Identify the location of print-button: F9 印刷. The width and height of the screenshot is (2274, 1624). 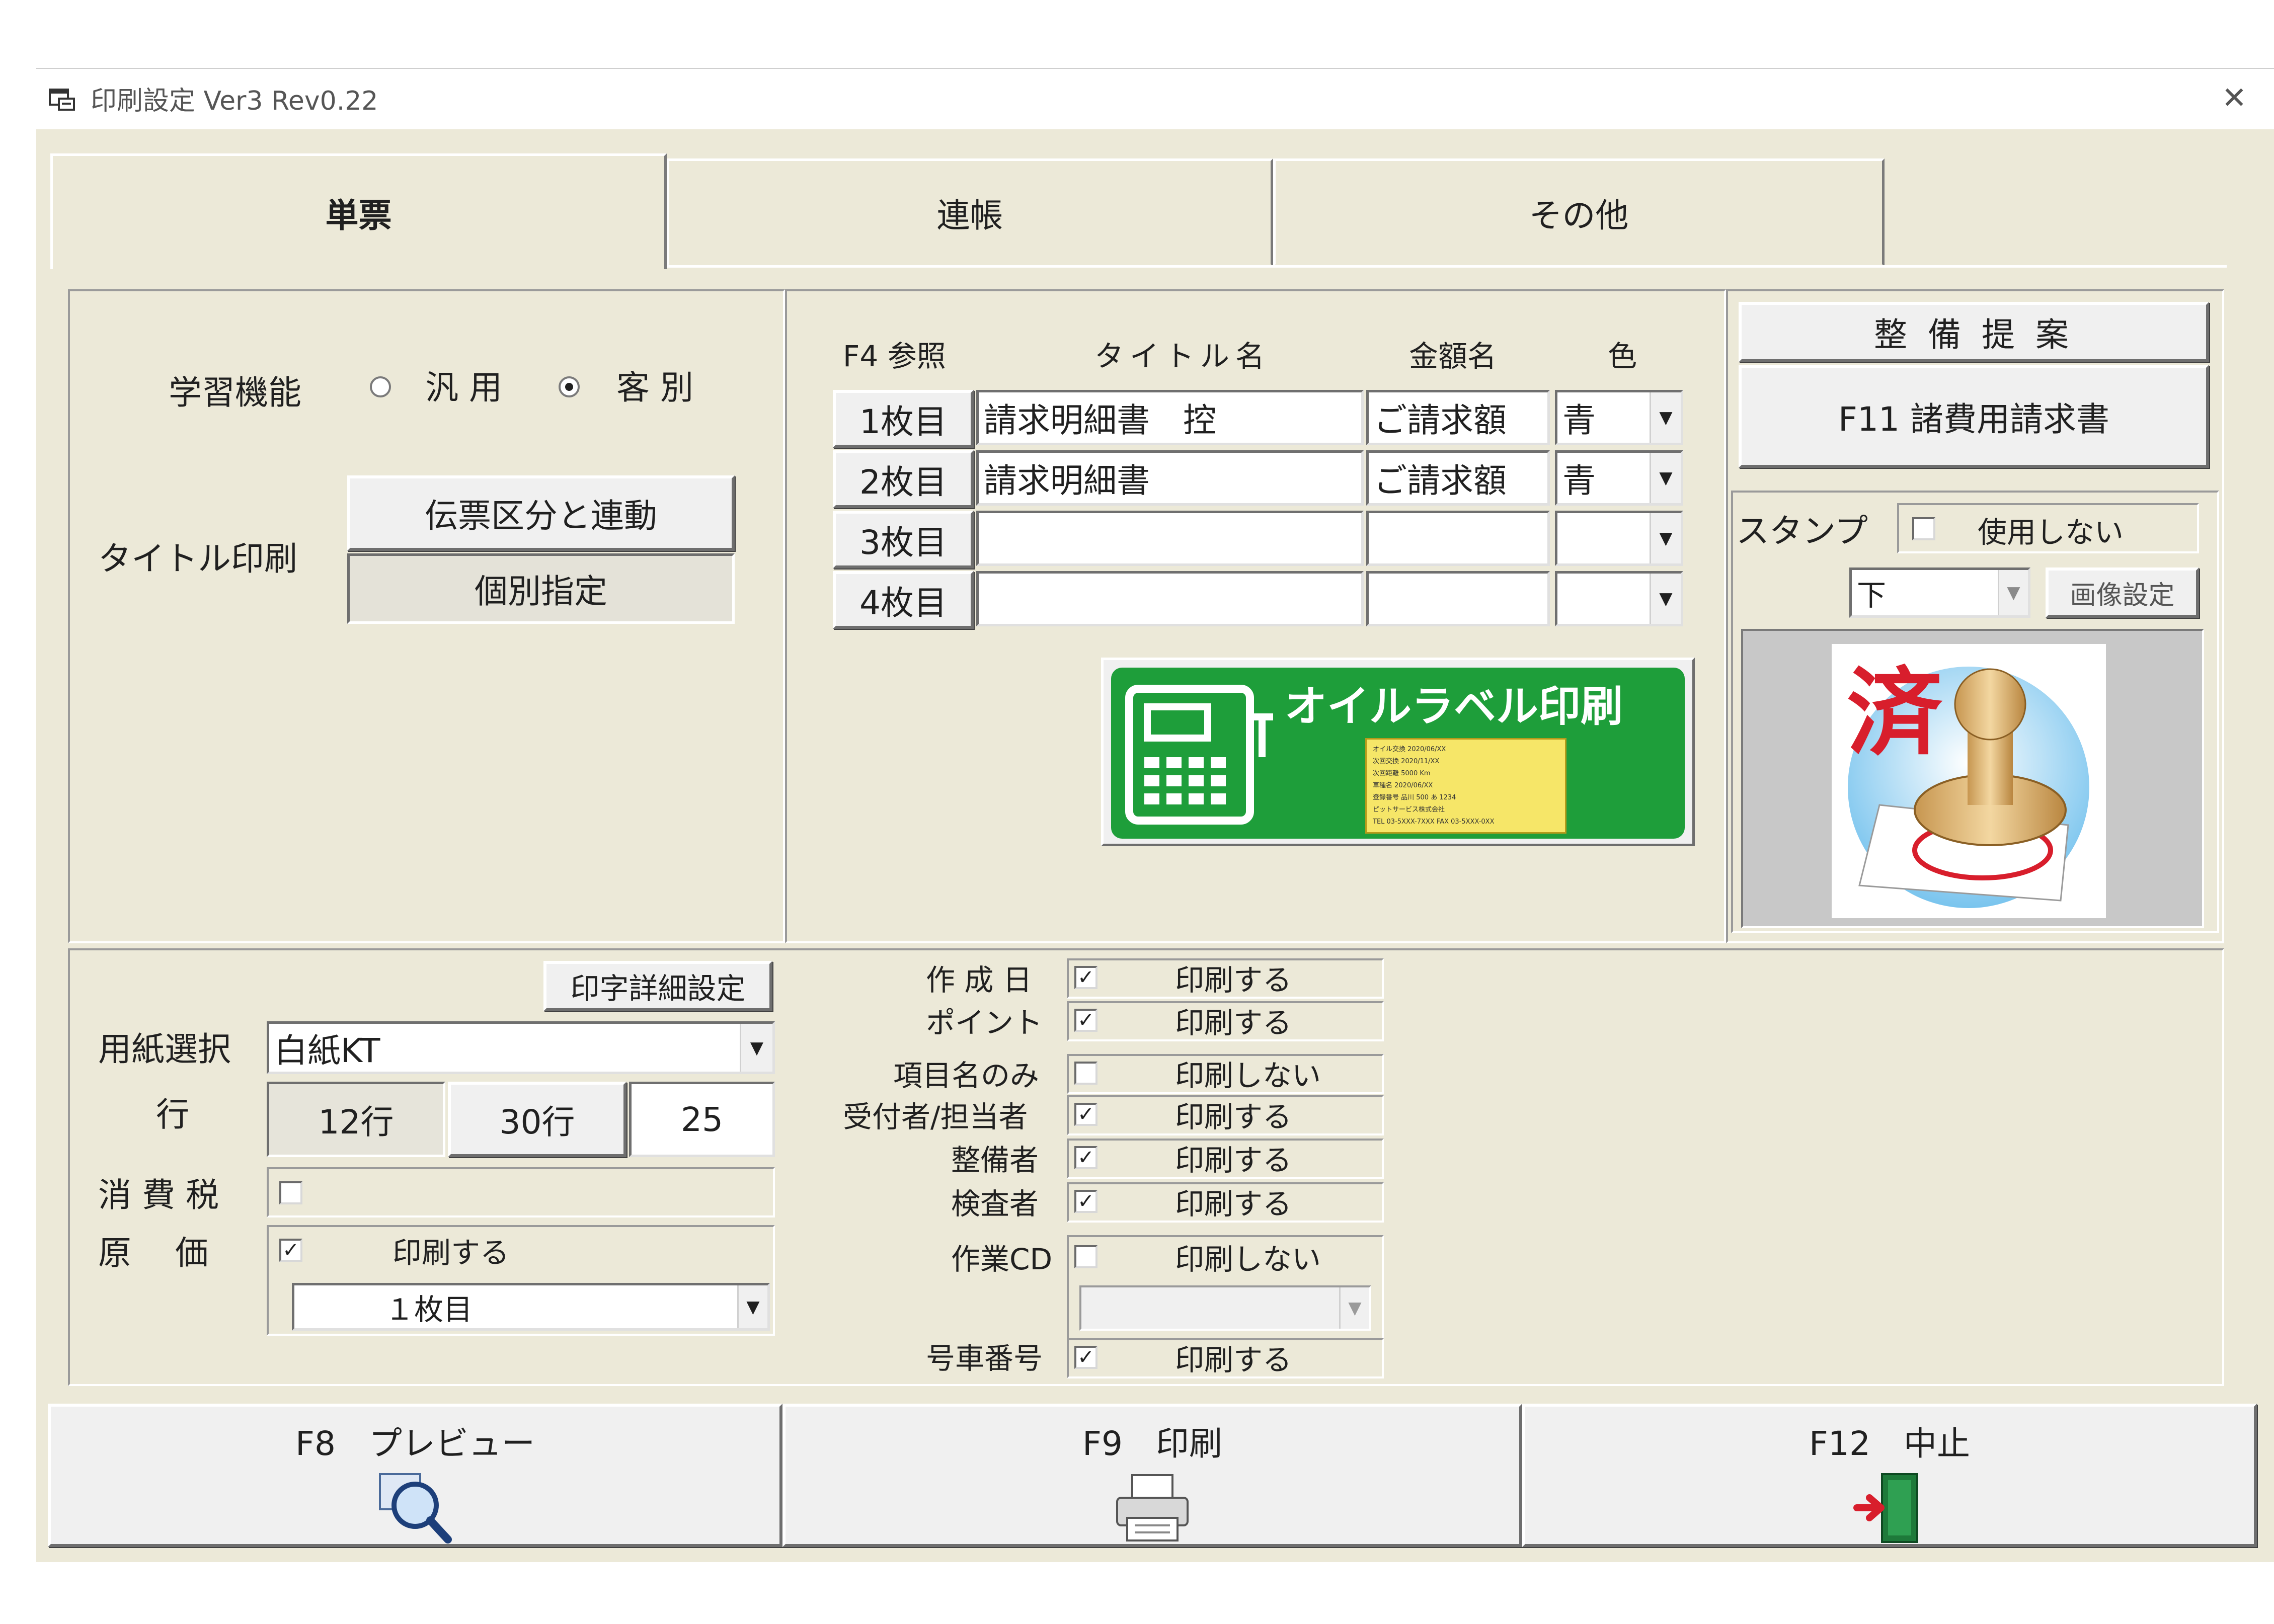
(1152, 1475).